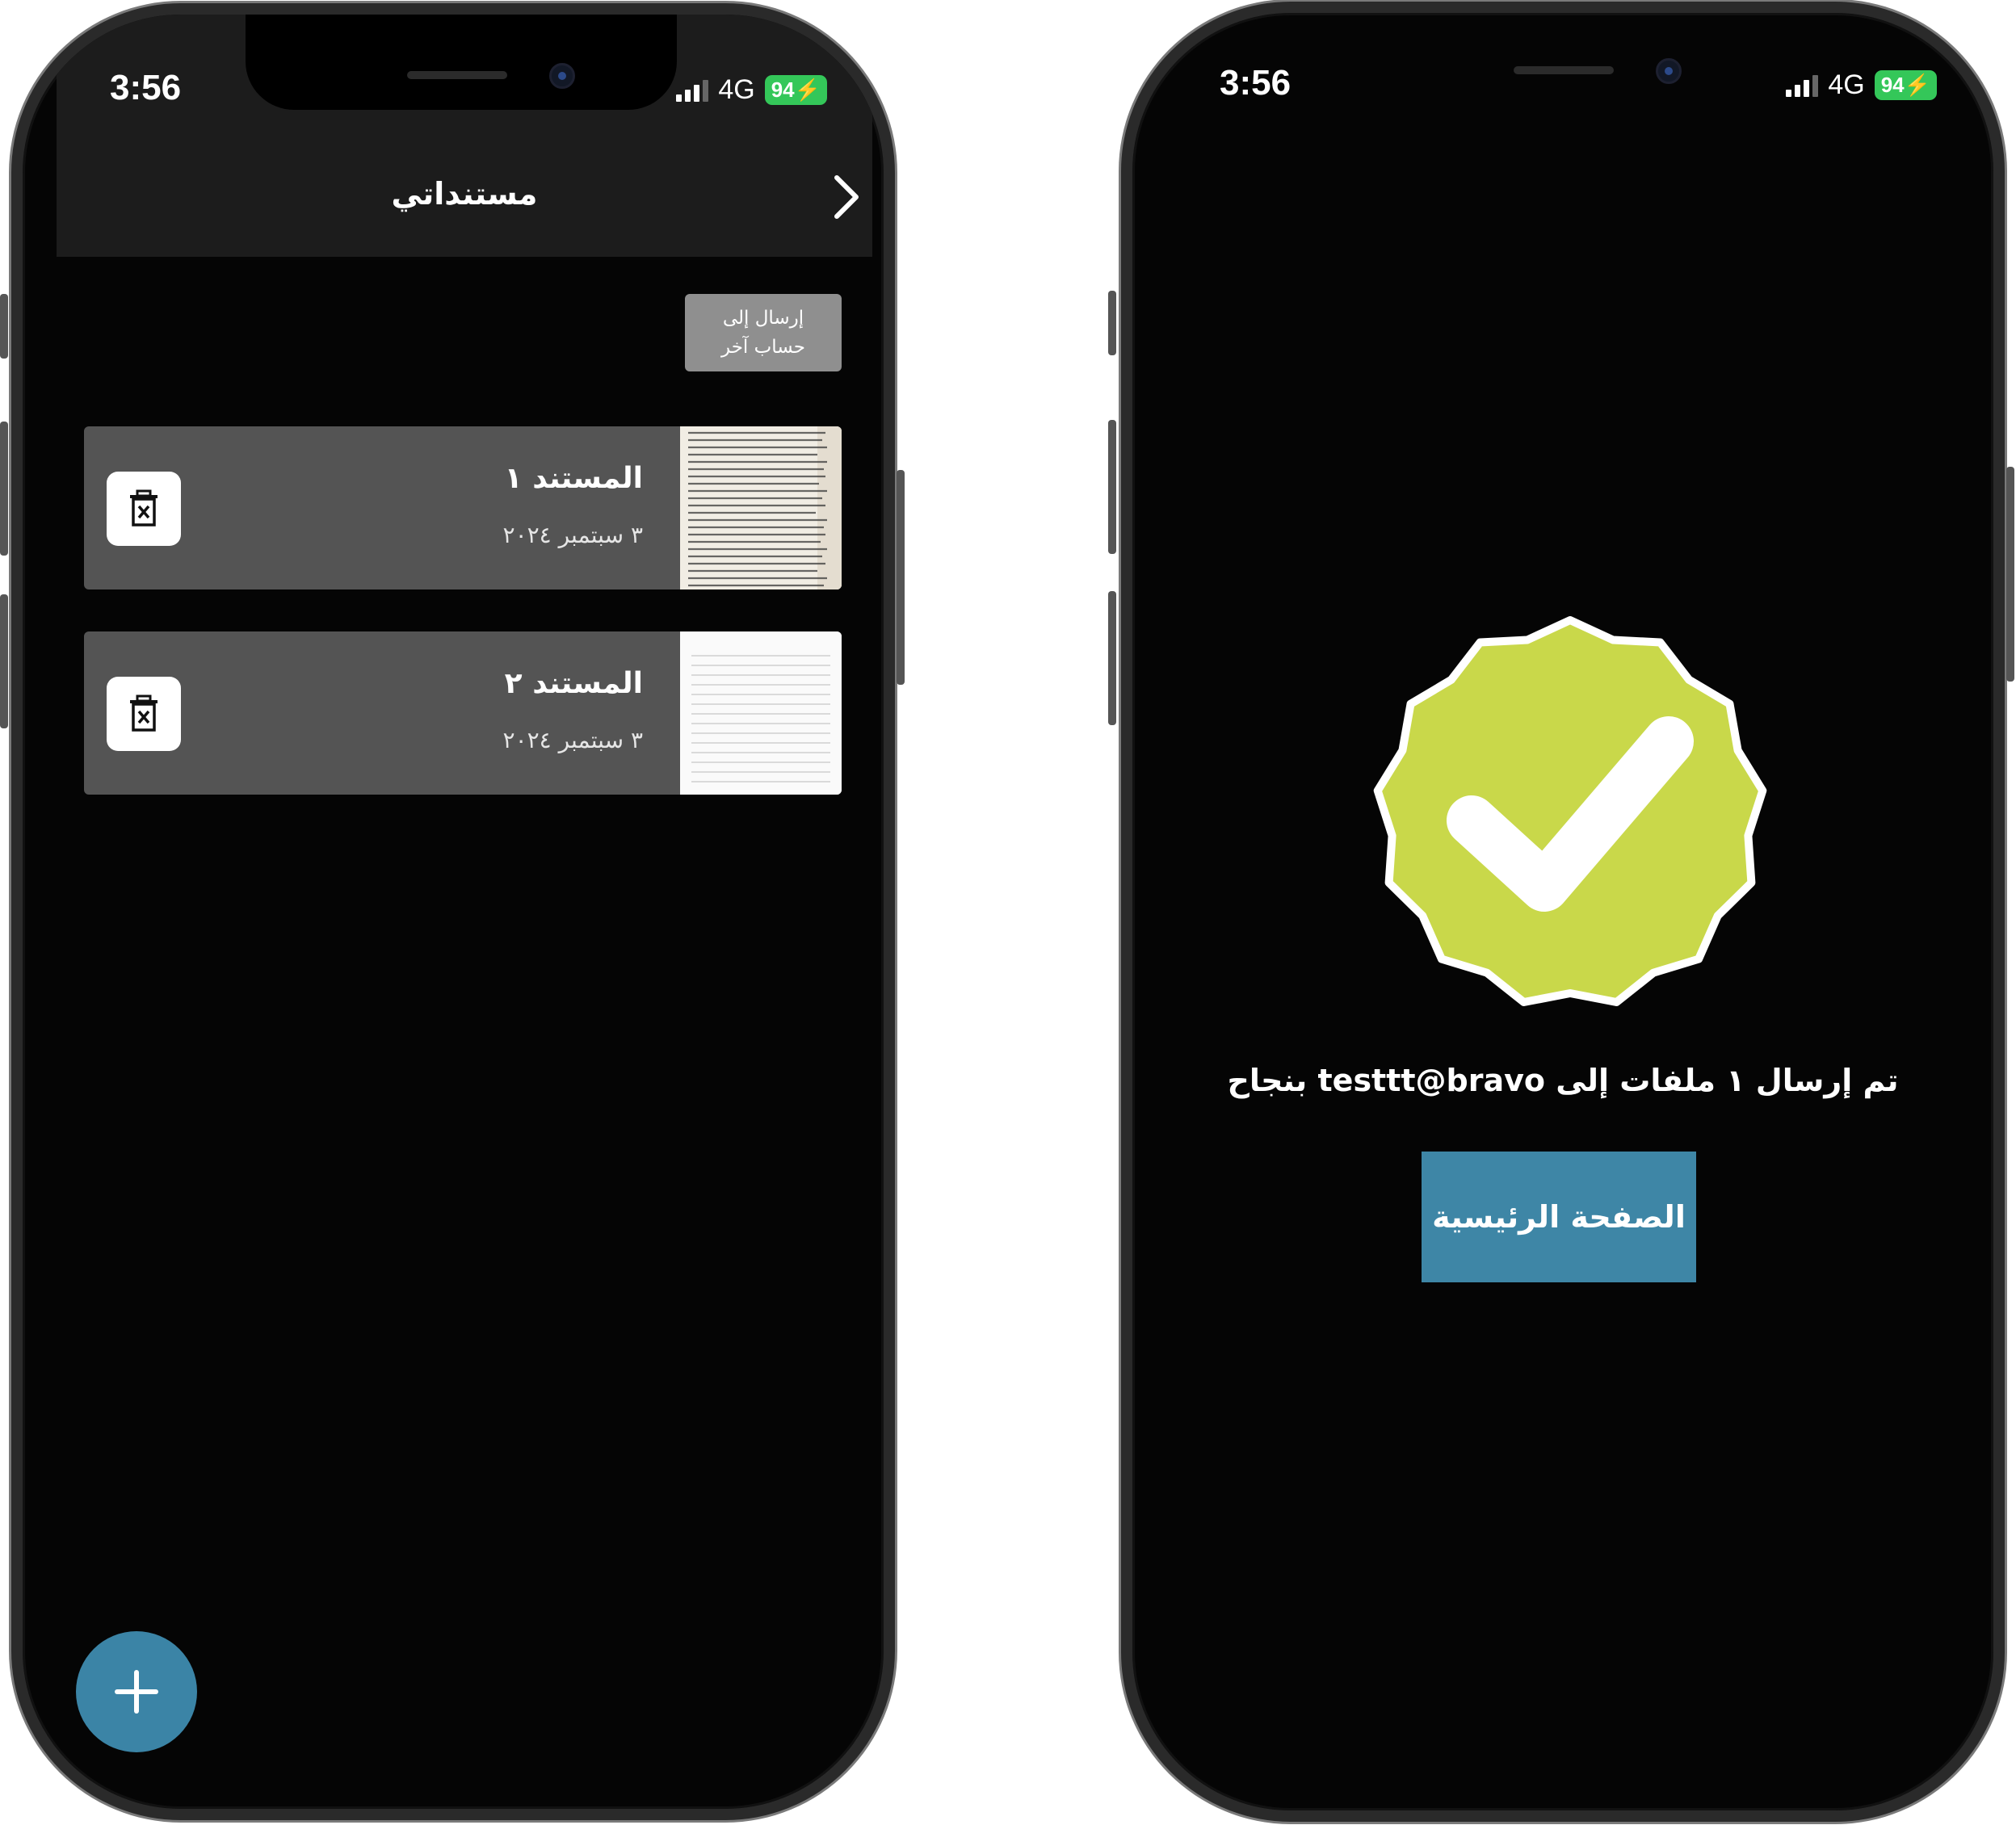 Image resolution: width=2016 pixels, height=1825 pixels. What do you see at coordinates (464, 194) in the screenshot?
I see `page-title: مستنداتي` at bounding box center [464, 194].